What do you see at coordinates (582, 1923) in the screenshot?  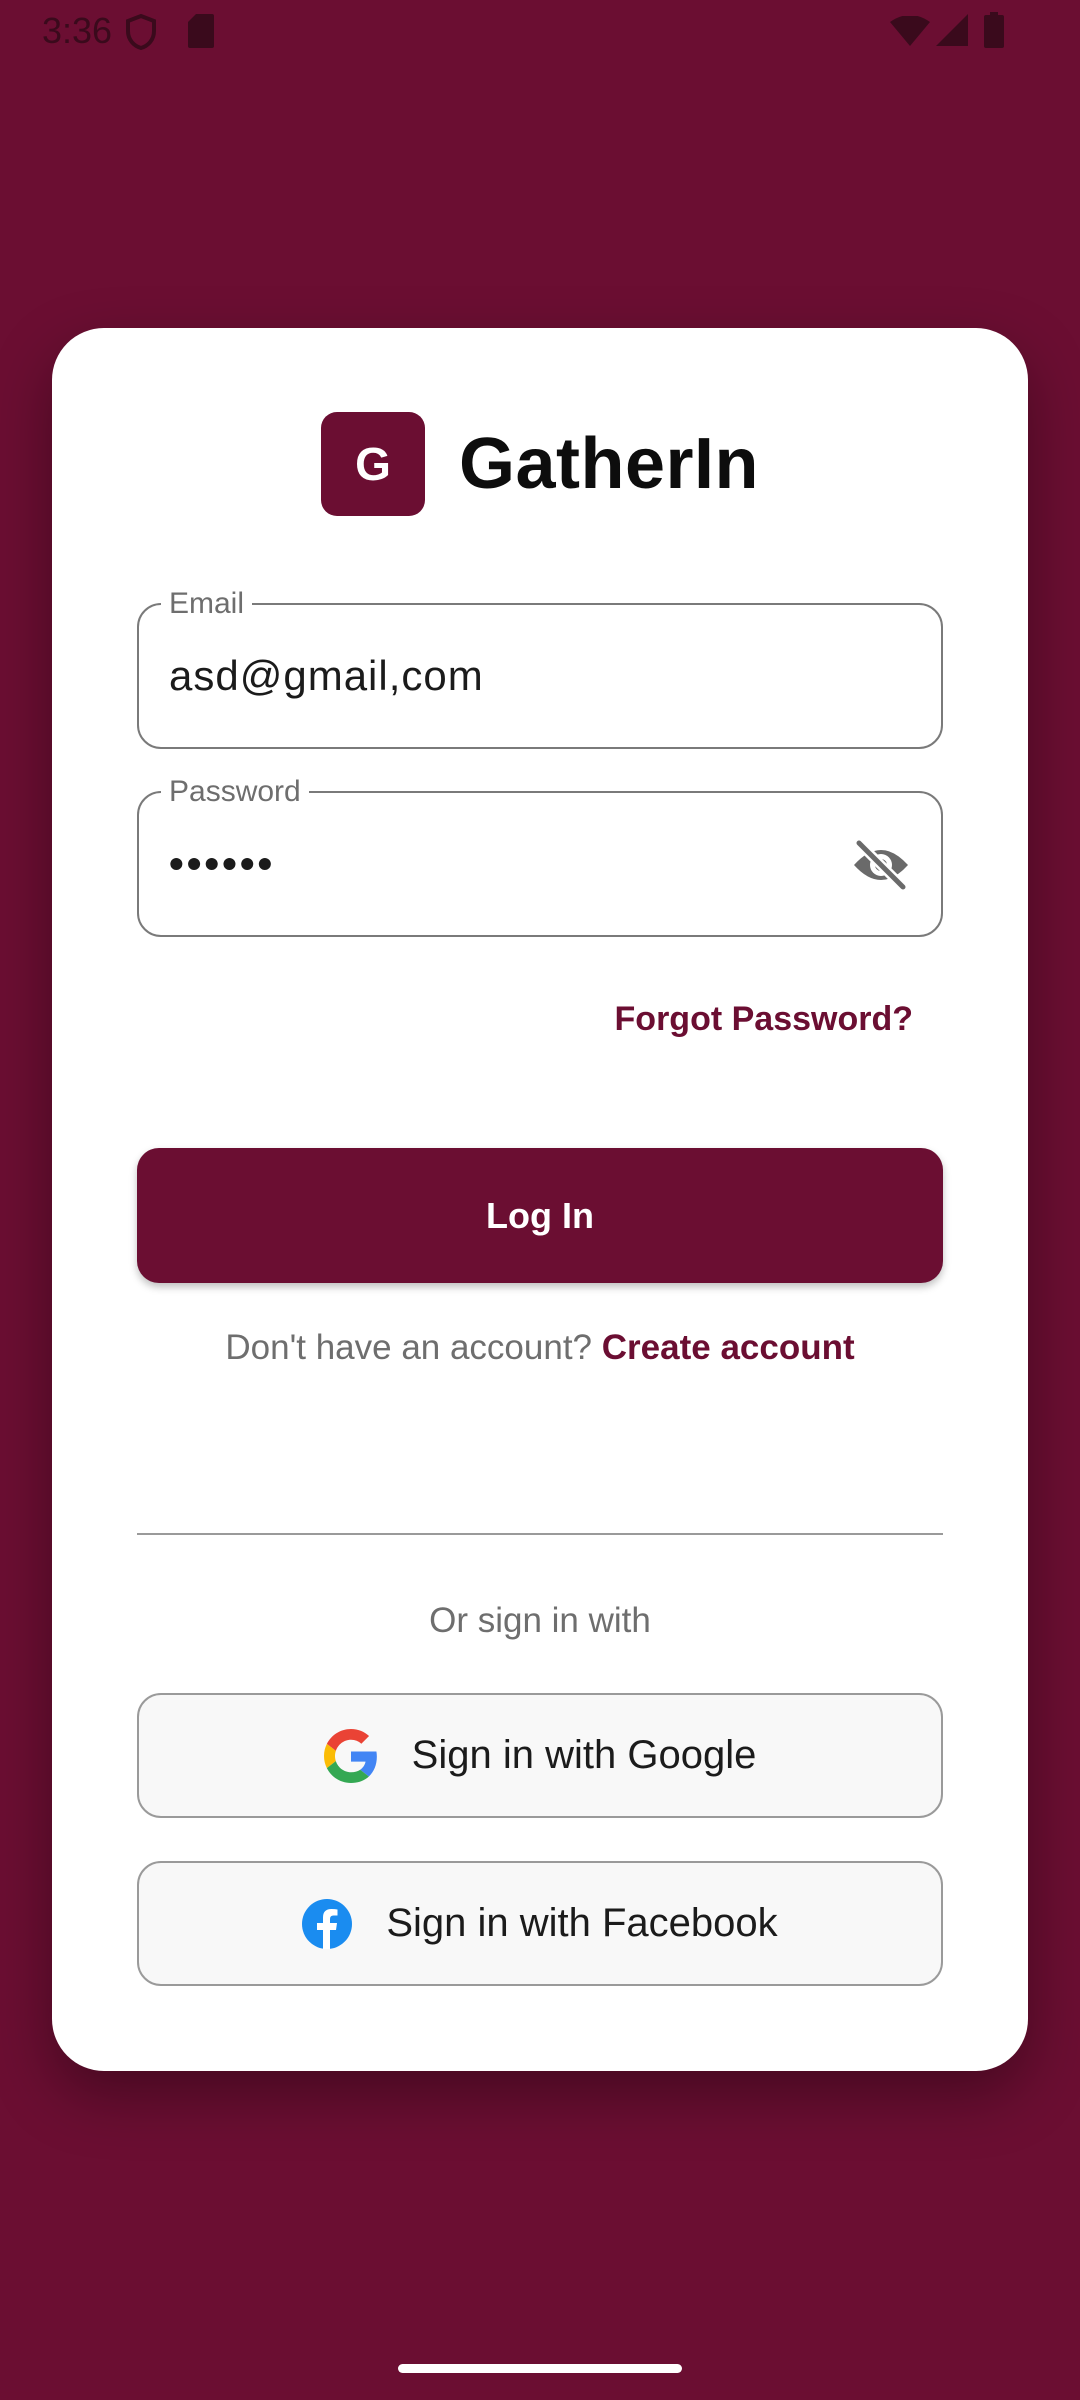 I see `facebook-sign-in-label: Sign in with Facebook` at bounding box center [582, 1923].